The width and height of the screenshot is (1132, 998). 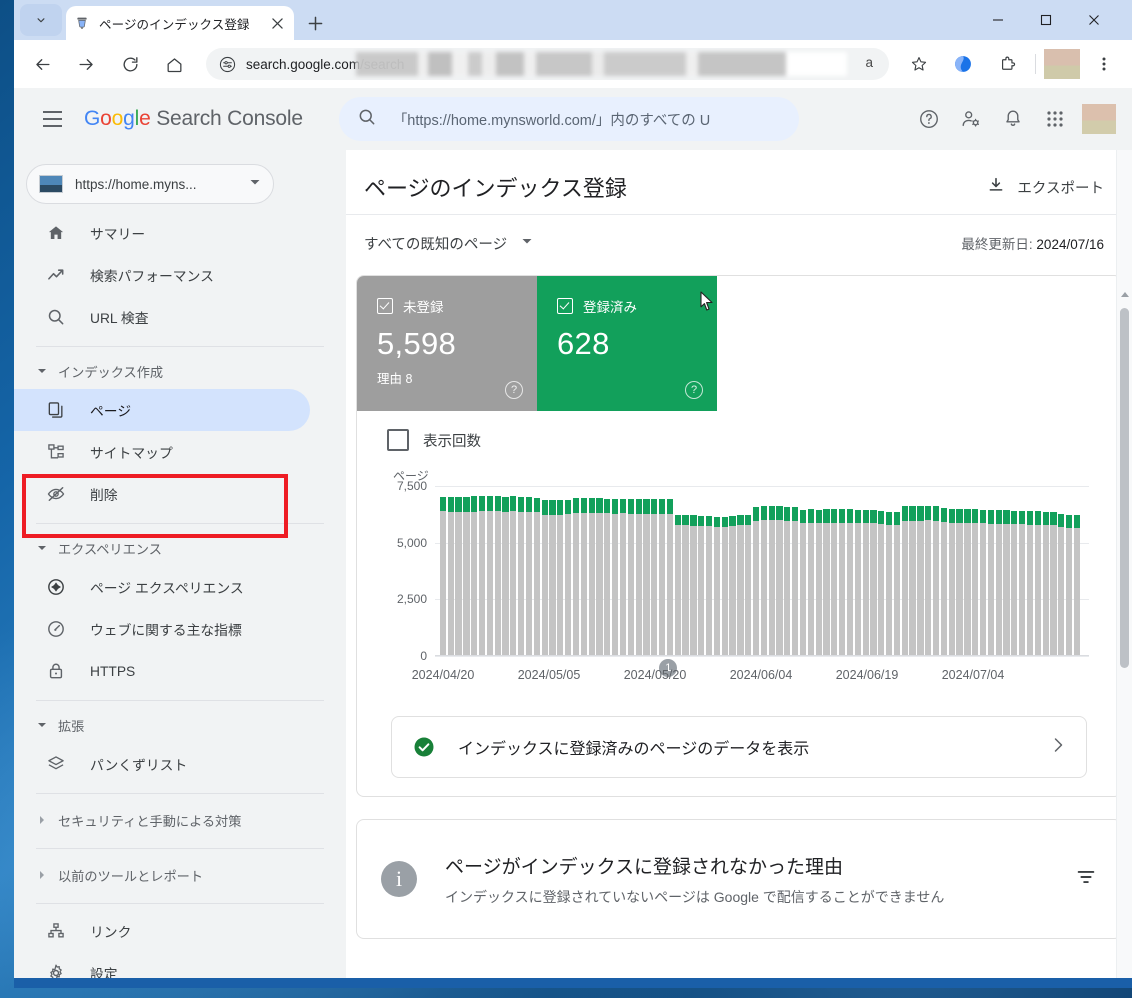 What do you see at coordinates (41, 20) in the screenshot?
I see `tab-search-chevron-icon` at bounding box center [41, 20].